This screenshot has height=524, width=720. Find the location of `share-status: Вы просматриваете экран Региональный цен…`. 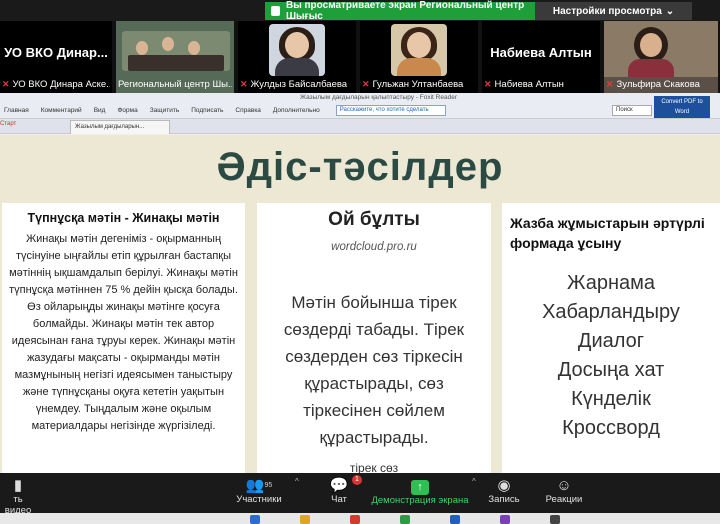

share-status: Вы просматриваете экран Региональный цен… is located at coordinates (400, 11).